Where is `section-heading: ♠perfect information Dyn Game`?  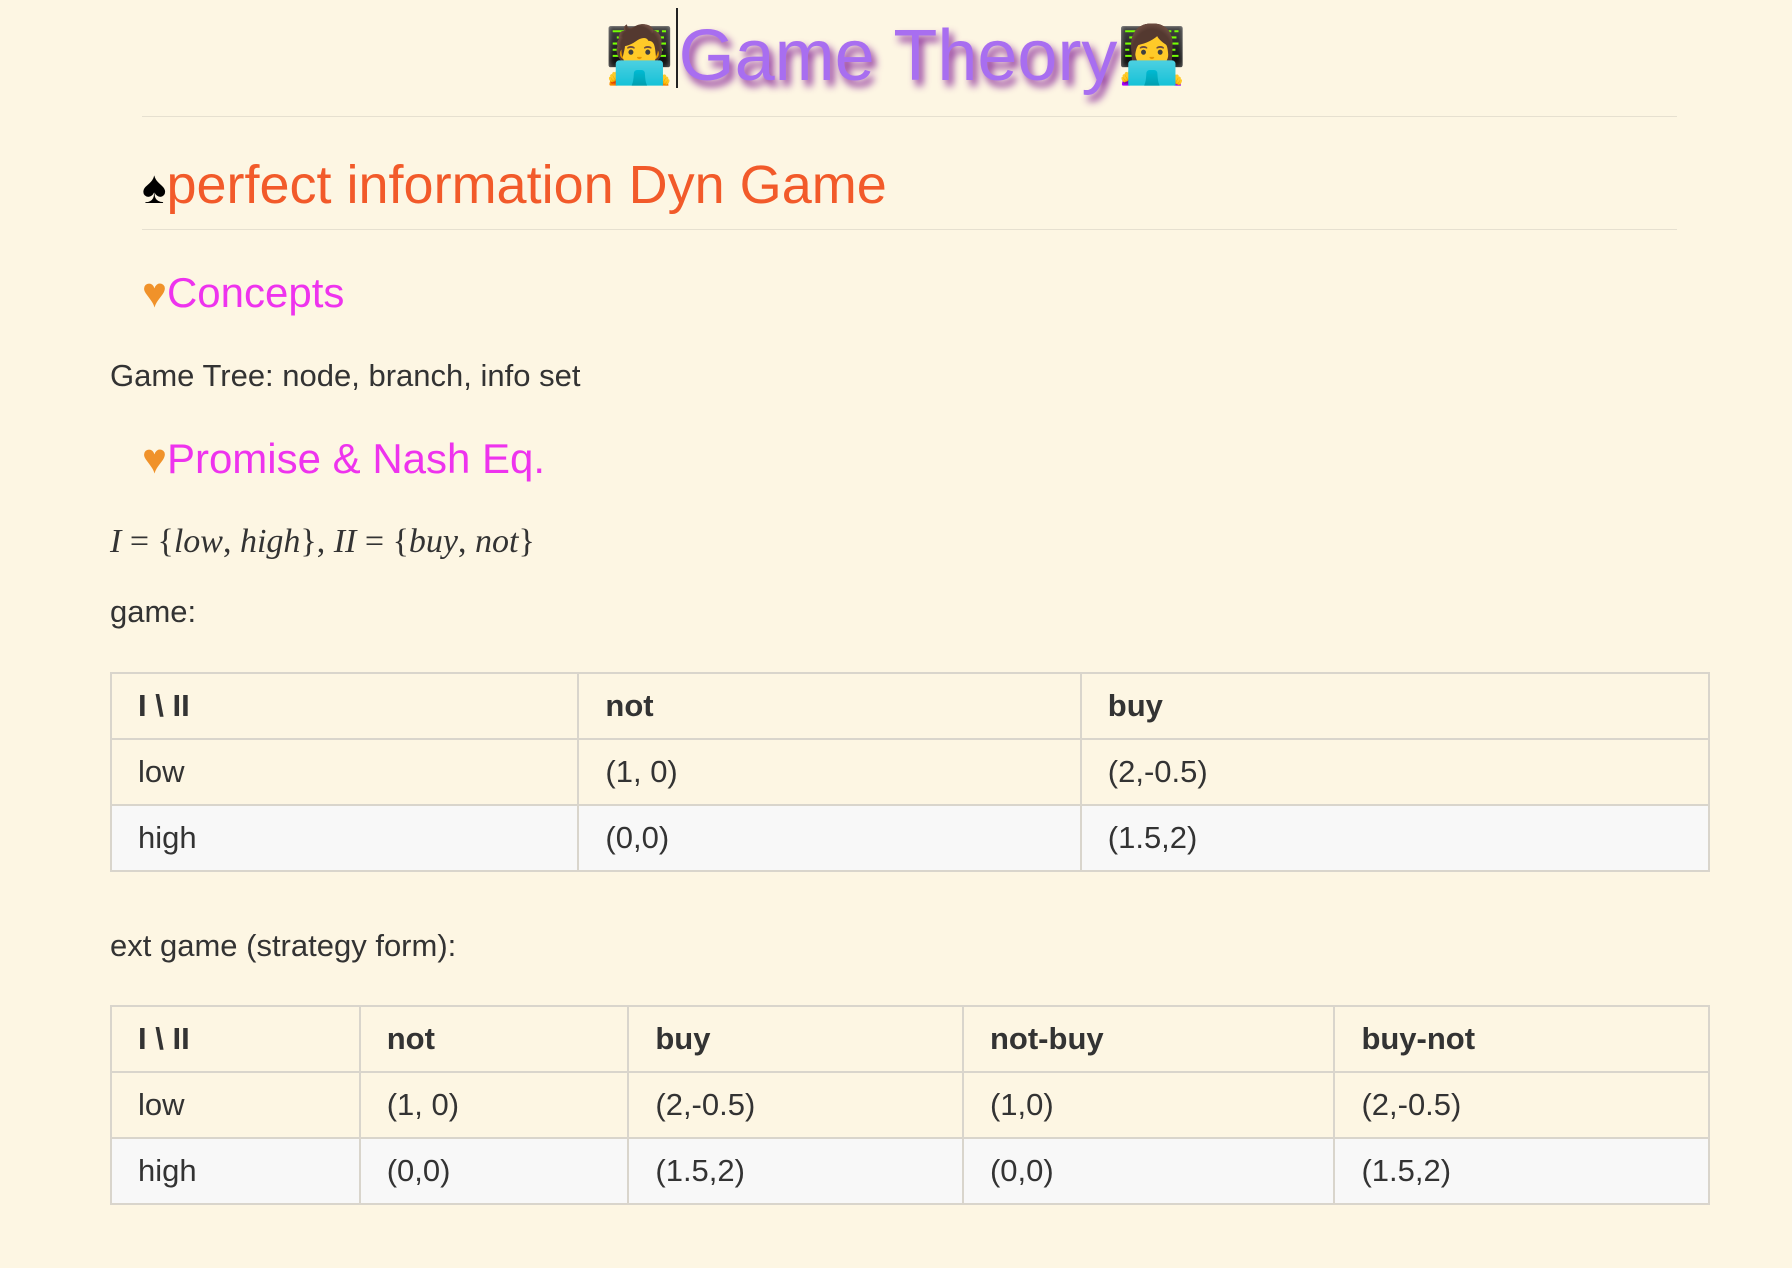
section-heading: ♠perfect information Dyn Game is located at coordinates (514, 186).